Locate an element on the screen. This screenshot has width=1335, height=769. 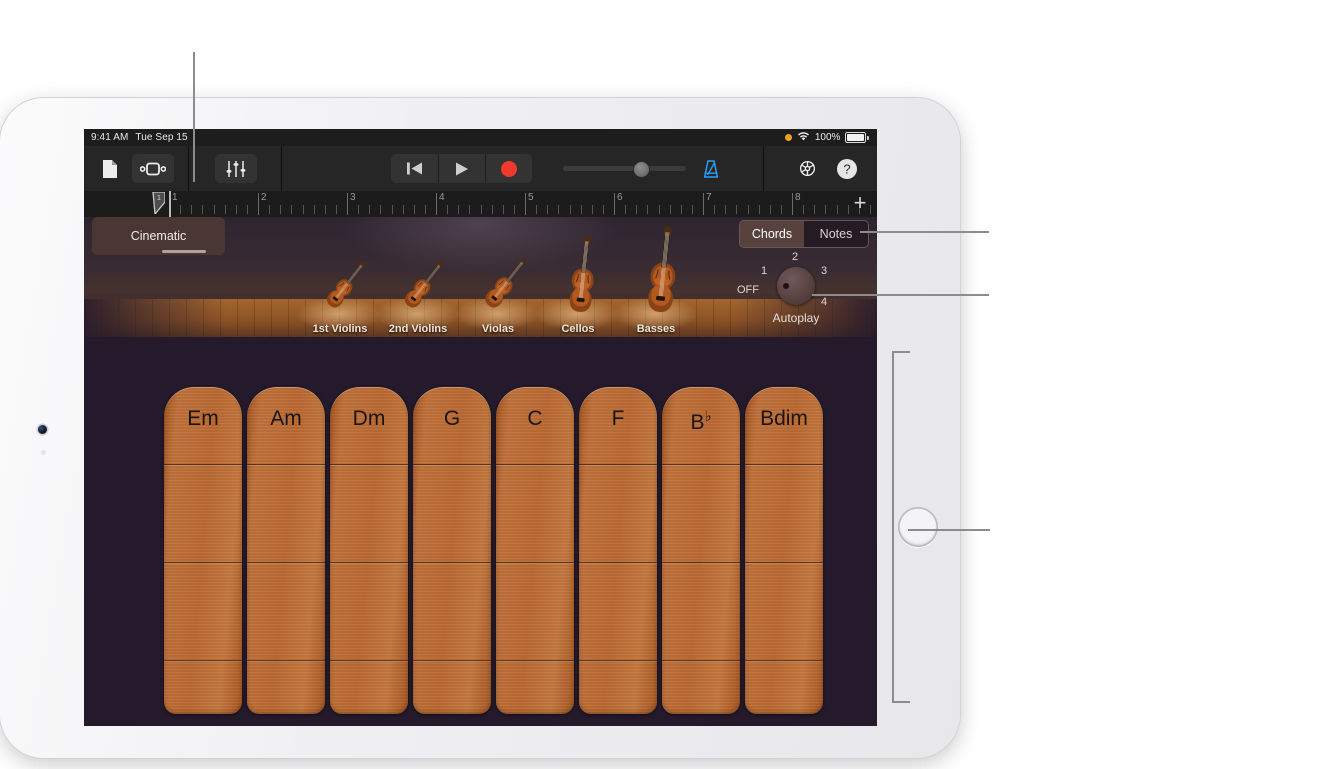
record-button is located at coordinates (508, 168).